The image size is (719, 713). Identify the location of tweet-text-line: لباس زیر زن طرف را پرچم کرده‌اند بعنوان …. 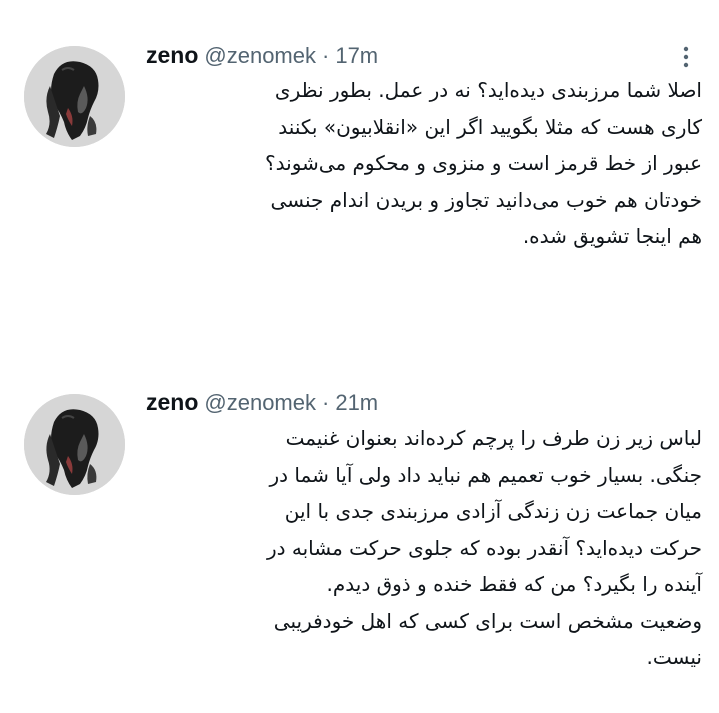
(493, 438).